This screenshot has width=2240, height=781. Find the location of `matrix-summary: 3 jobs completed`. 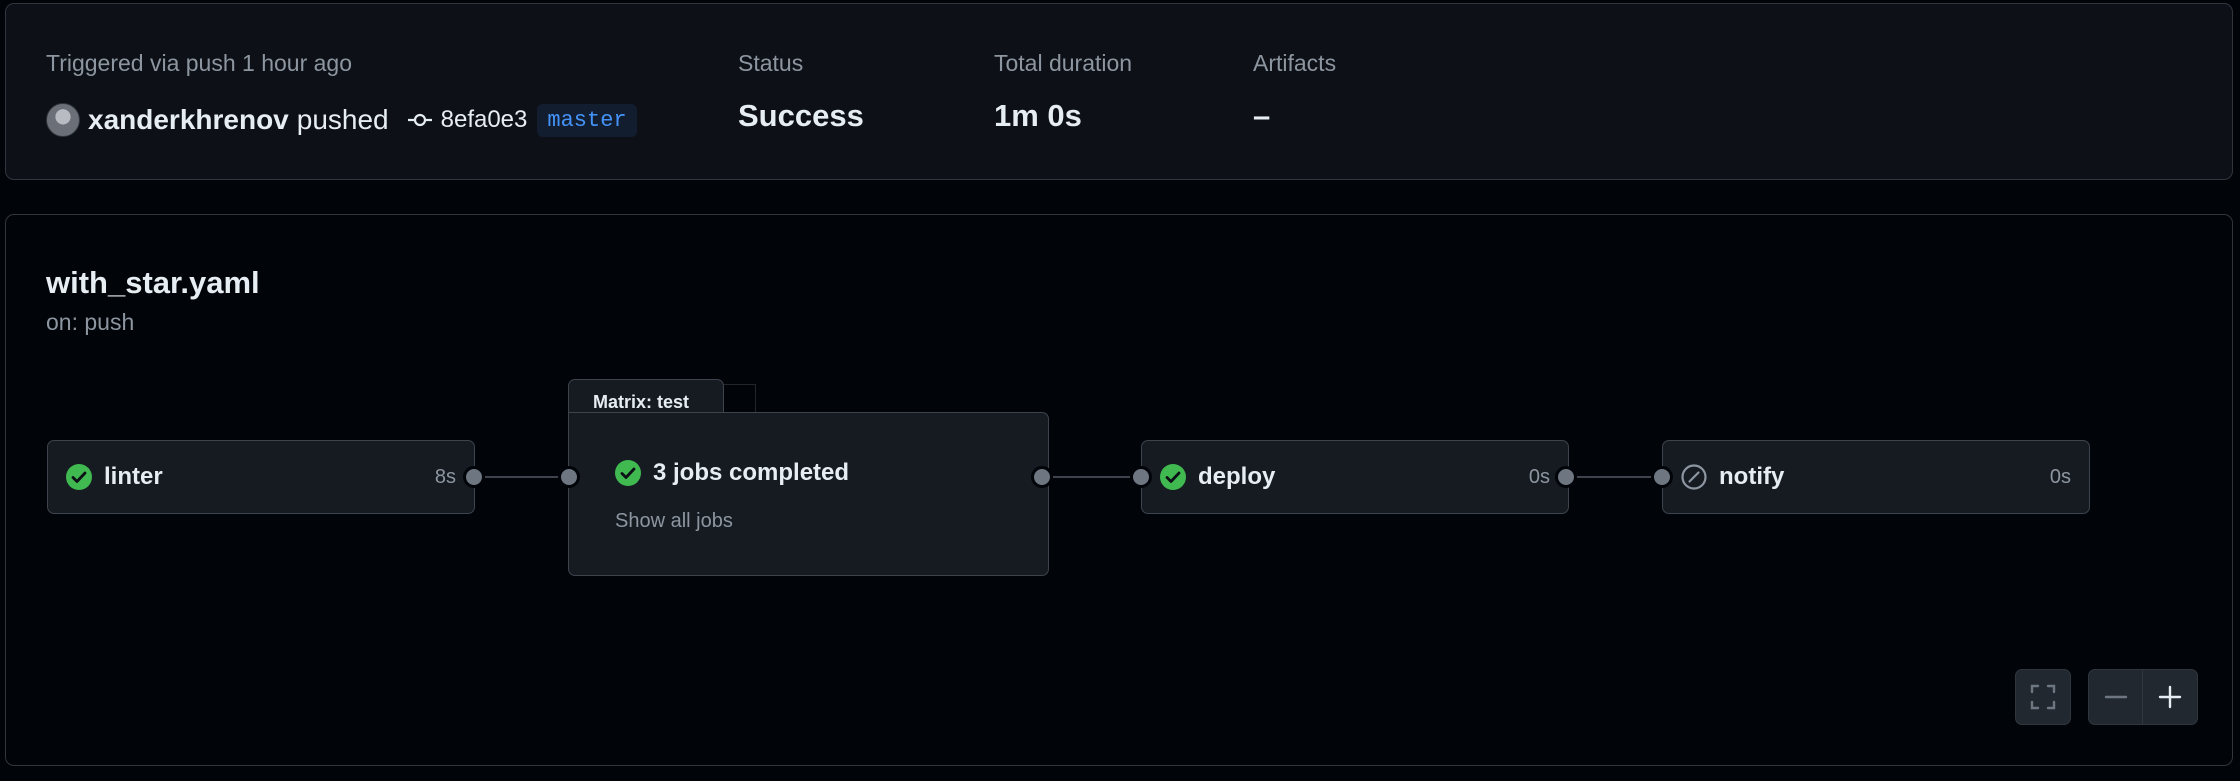

matrix-summary: 3 jobs completed is located at coordinates (732, 473).